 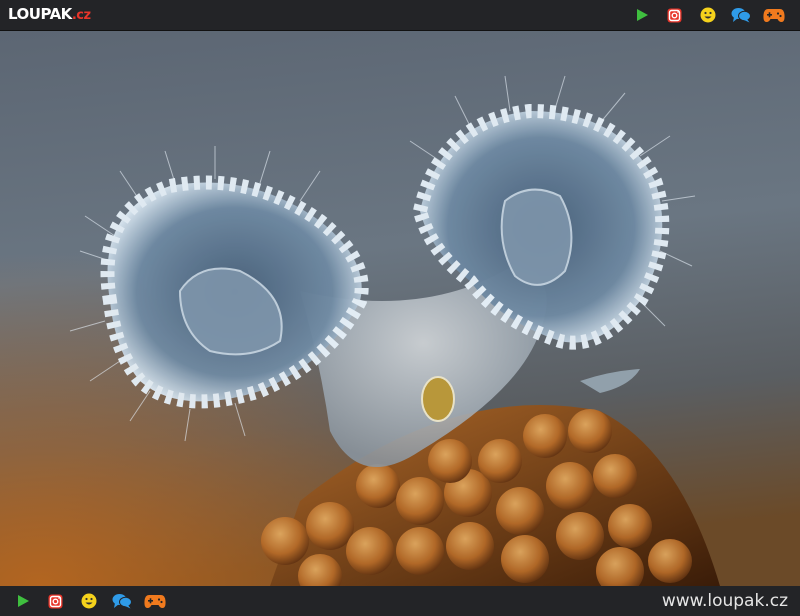 I want to click on logo-tld: .cz, so click(x=81, y=15).